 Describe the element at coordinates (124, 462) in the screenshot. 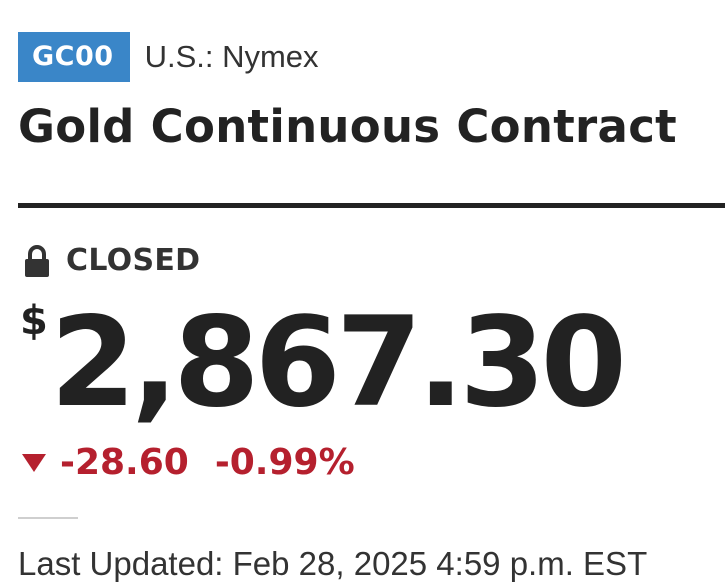

I see `change-value: -28.60` at that location.